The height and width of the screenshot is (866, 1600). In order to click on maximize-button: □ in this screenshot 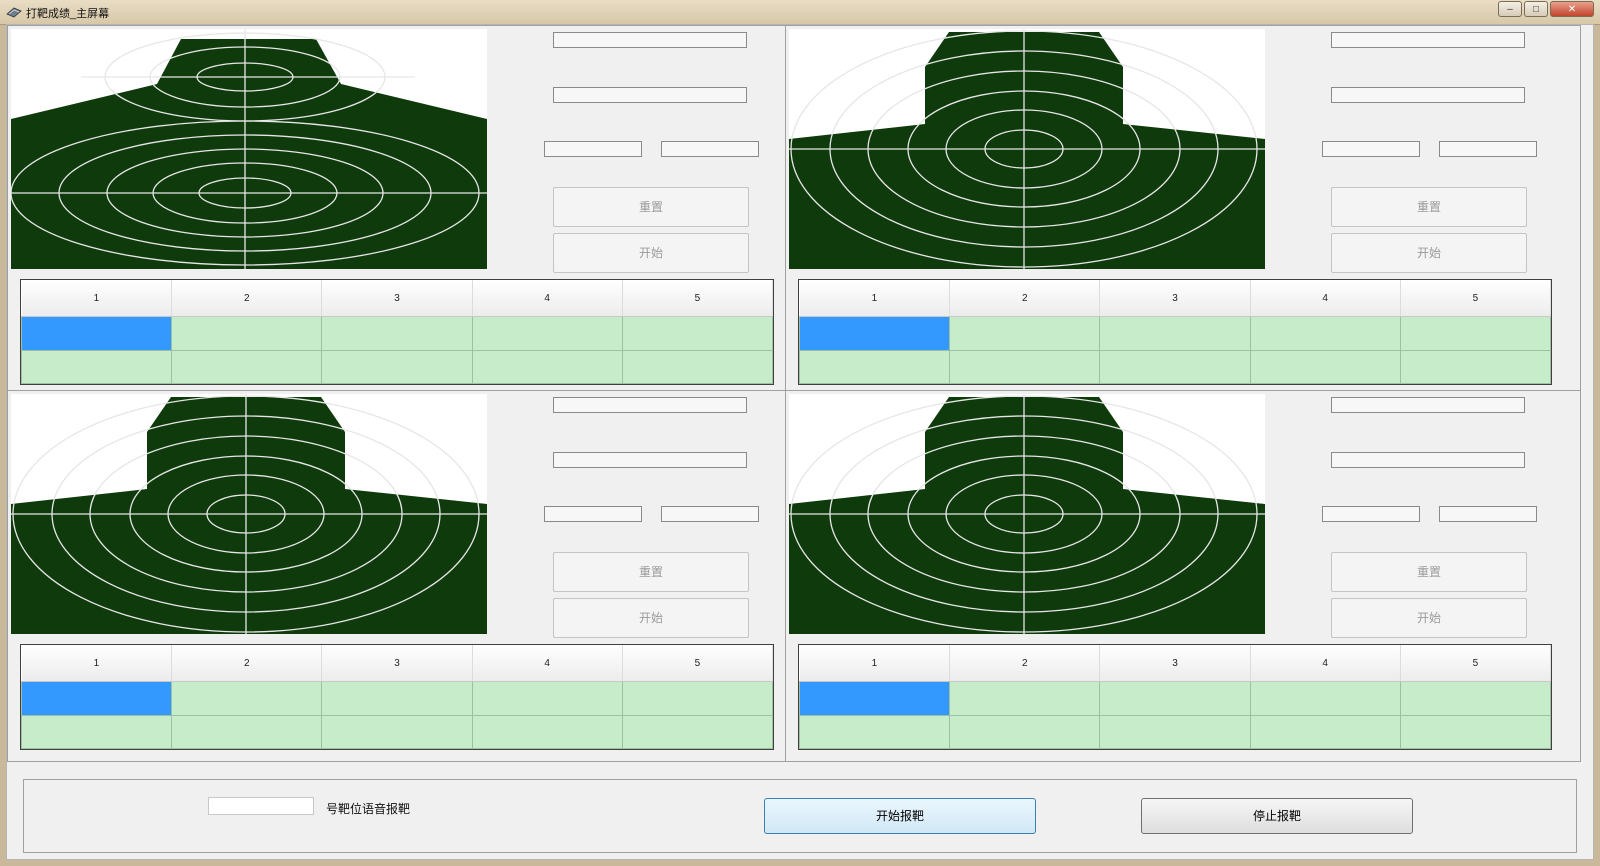, I will do `click(1536, 9)`.